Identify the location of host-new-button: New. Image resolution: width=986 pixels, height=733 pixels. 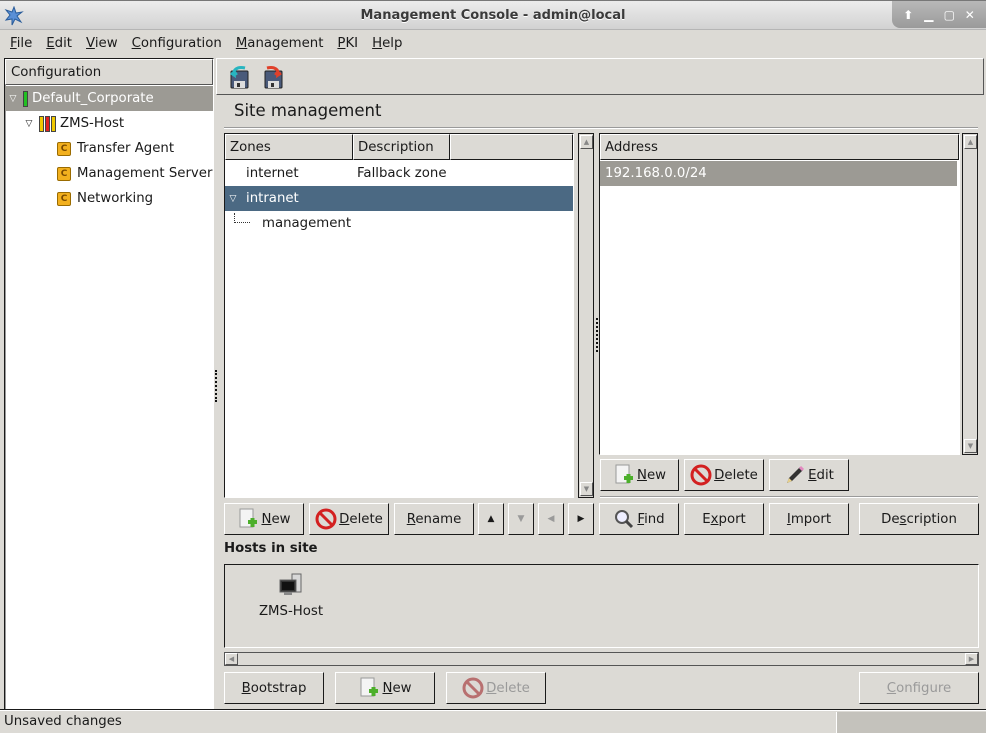
(385, 688).